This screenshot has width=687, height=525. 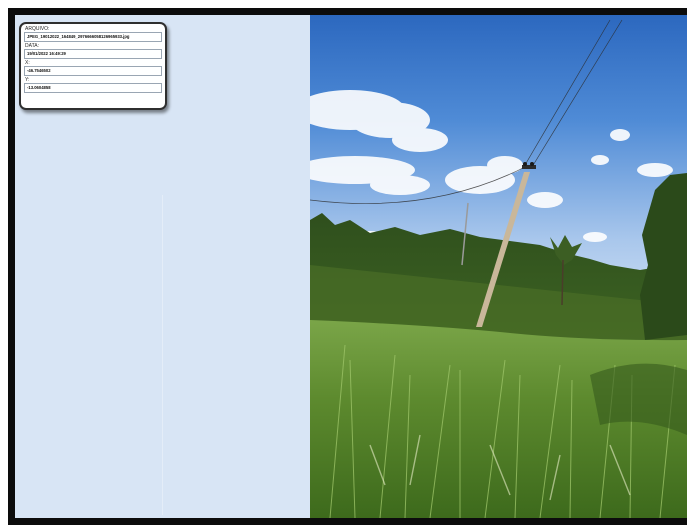 What do you see at coordinates (93, 71) in the screenshot?
I see `x-field: -46.7546502` at bounding box center [93, 71].